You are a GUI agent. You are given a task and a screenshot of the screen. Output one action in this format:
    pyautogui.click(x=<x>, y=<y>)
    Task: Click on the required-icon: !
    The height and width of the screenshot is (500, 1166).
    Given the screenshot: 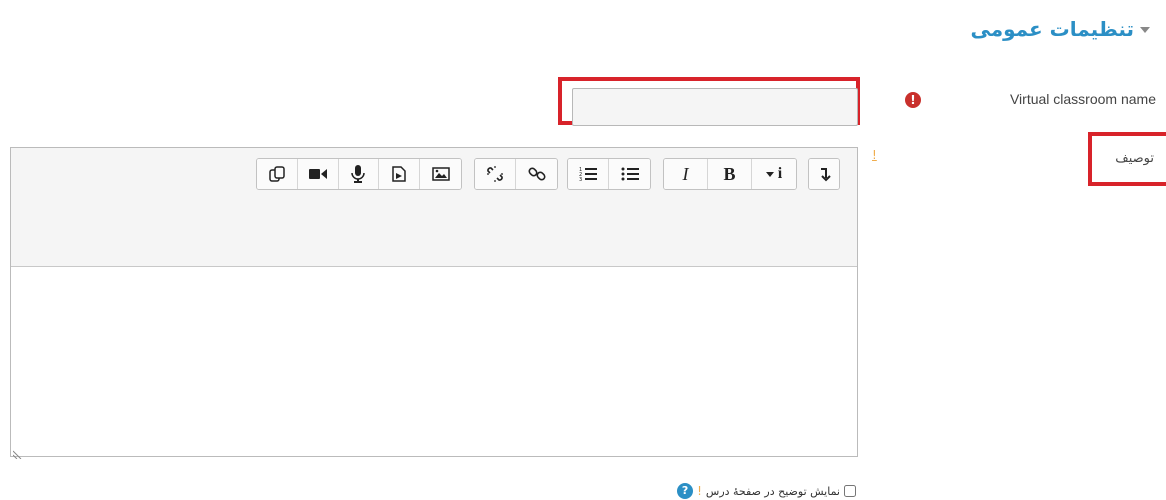 What is the action you would take?
    pyautogui.click(x=913, y=100)
    